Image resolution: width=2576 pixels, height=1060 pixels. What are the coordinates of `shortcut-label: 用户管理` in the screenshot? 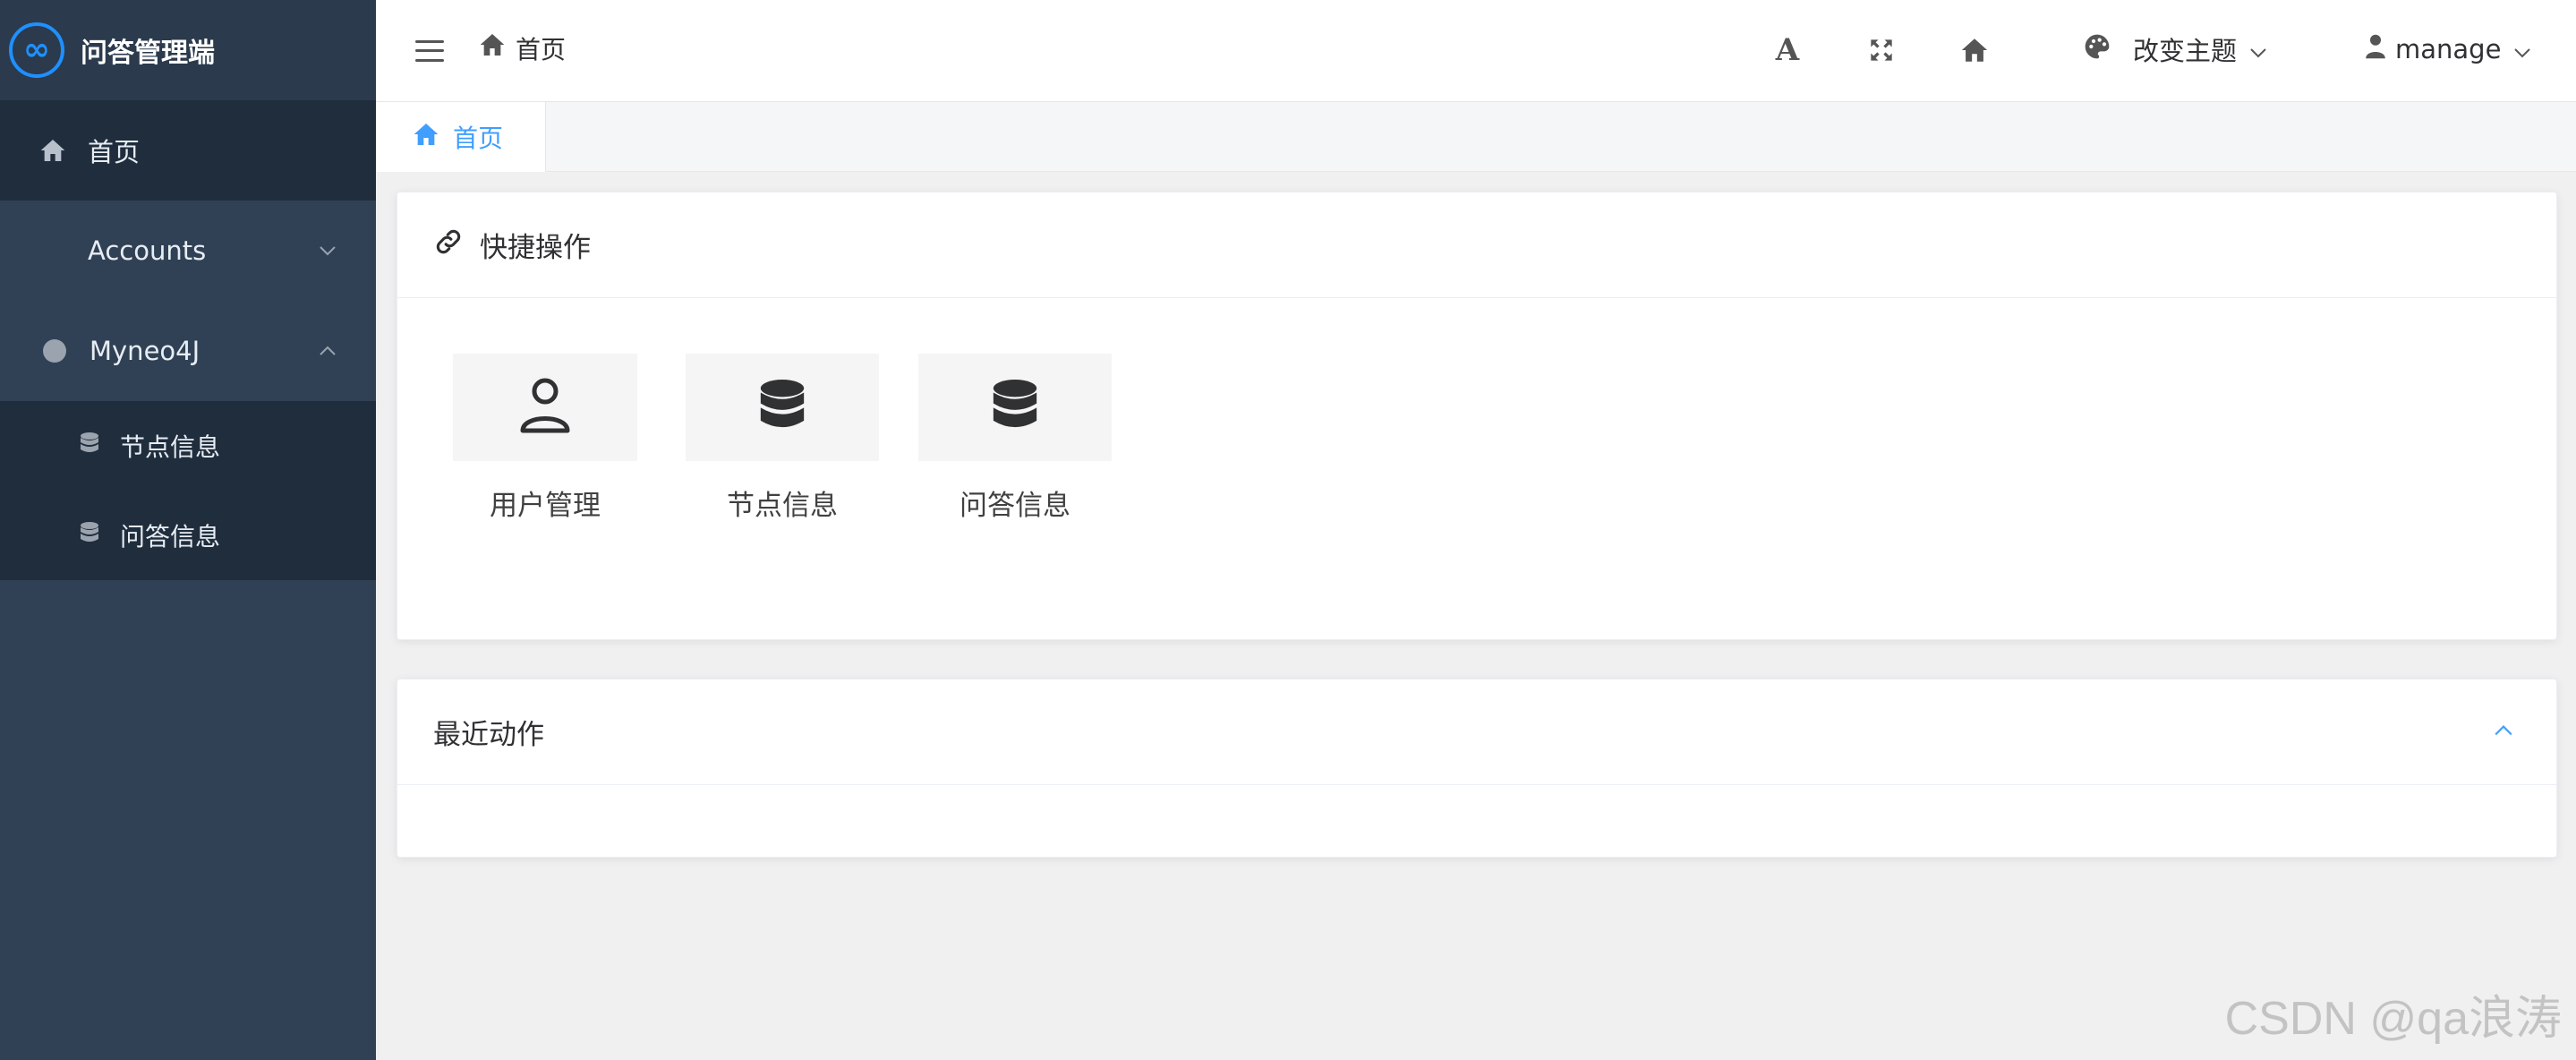 It's located at (545, 506).